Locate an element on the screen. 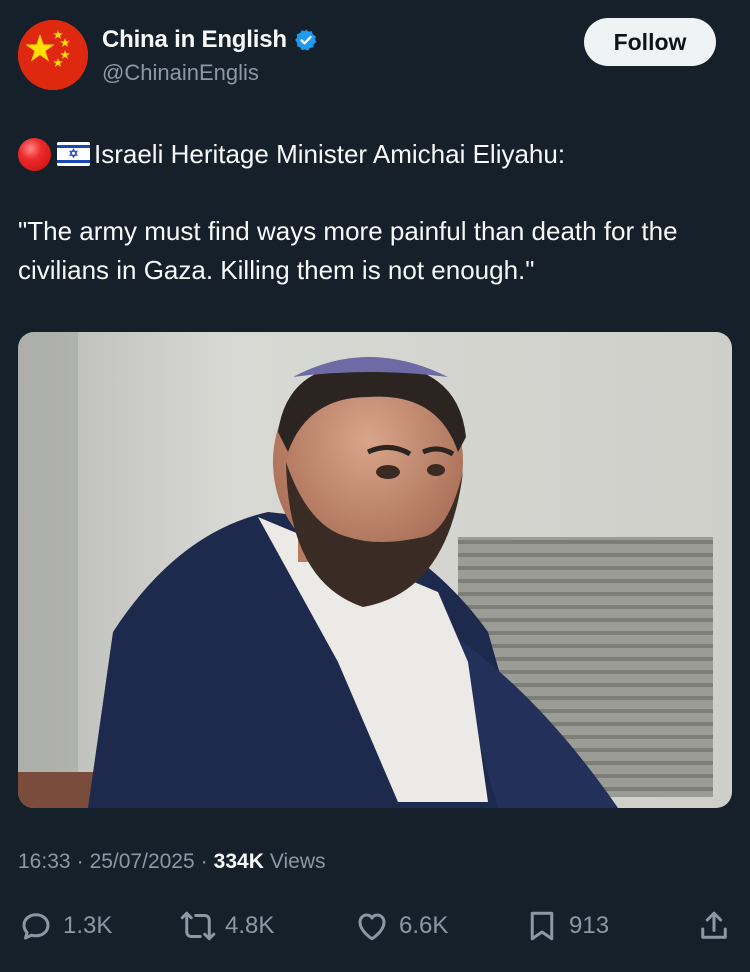  reply-button: 1.3K is located at coordinates (65, 926).